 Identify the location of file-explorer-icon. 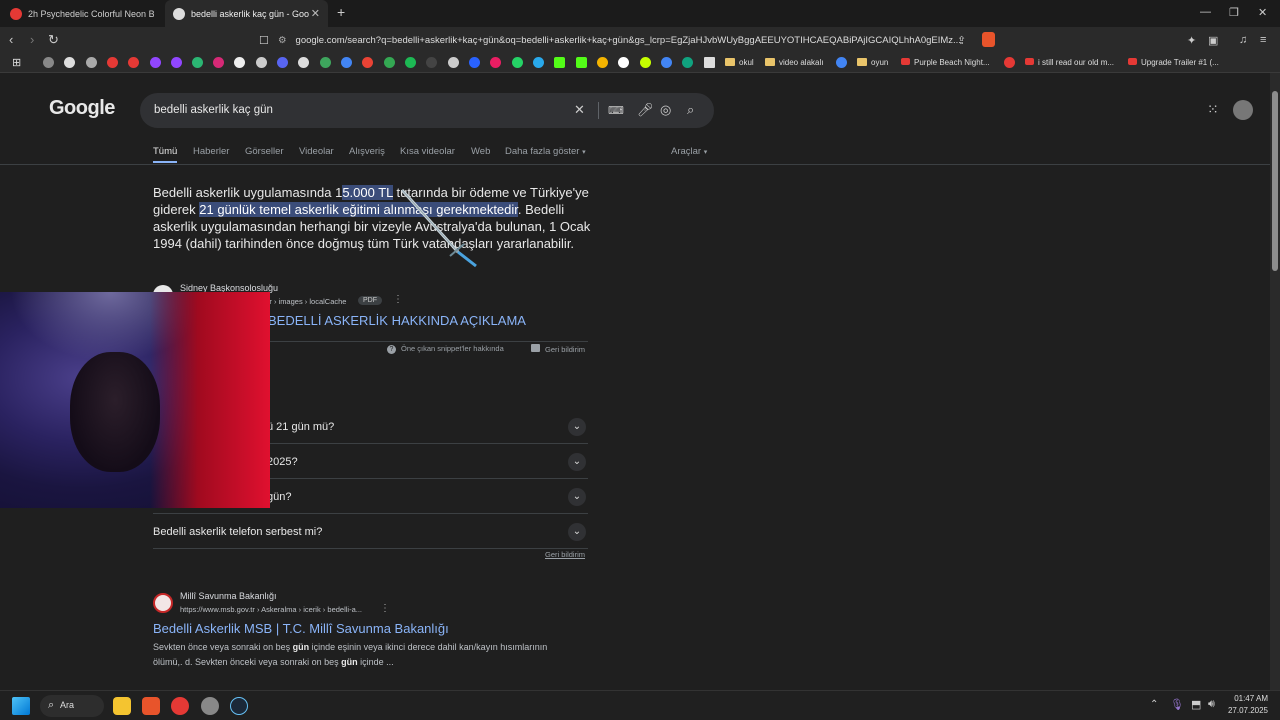
(122, 706).